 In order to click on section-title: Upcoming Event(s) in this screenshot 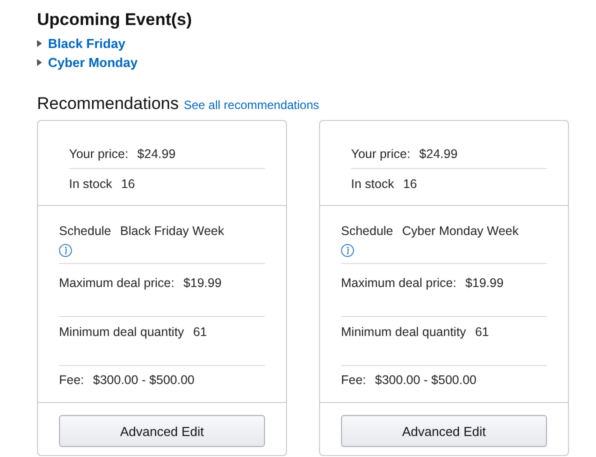, I will do `click(115, 20)`.